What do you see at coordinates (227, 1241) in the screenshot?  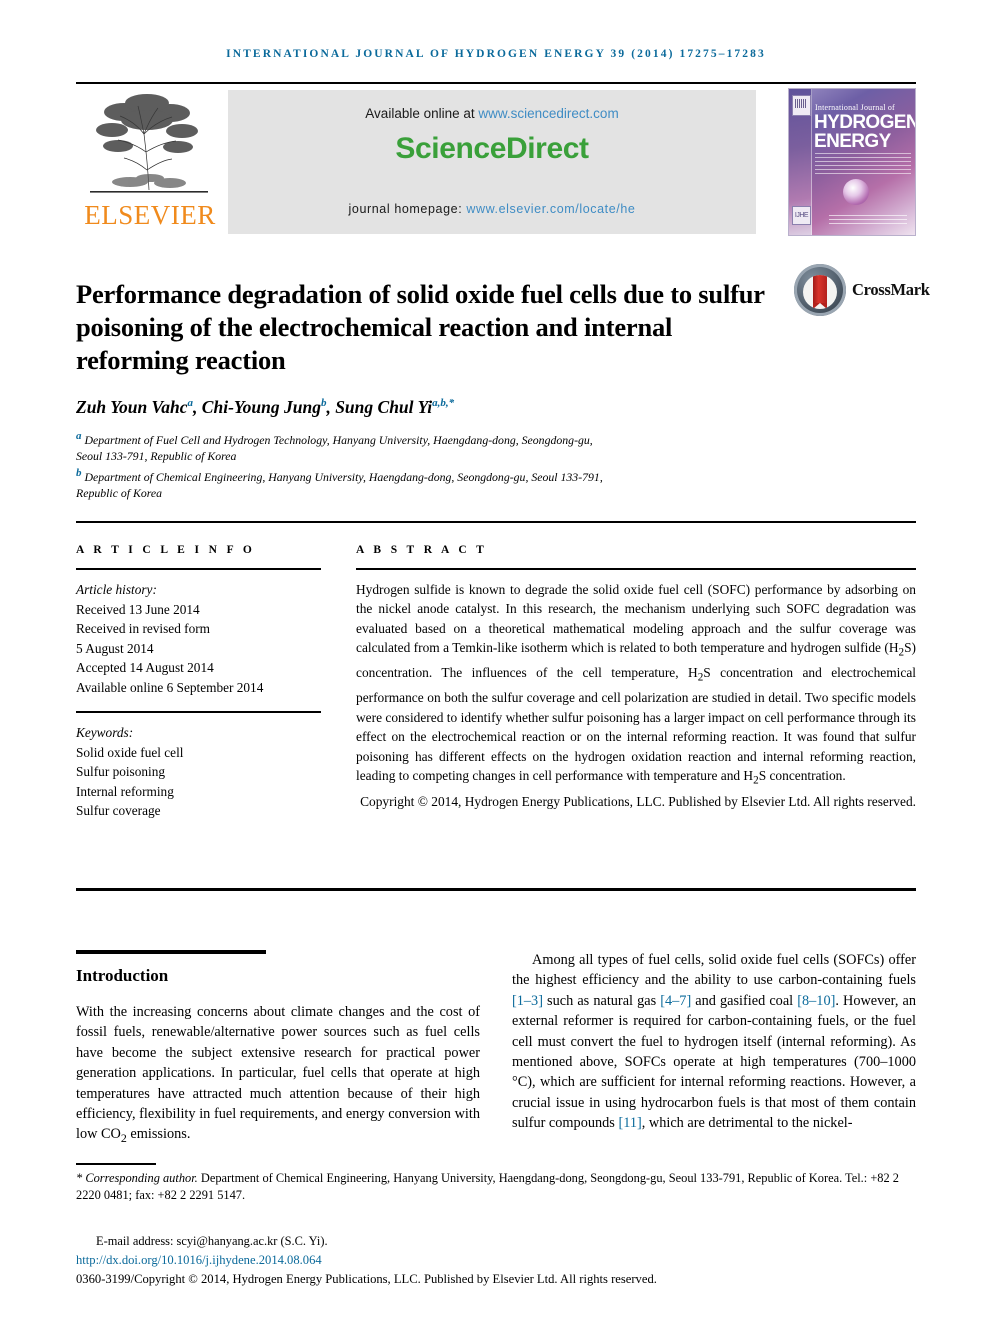 I see `email-address: scyi@hanyang.ac.kr` at bounding box center [227, 1241].